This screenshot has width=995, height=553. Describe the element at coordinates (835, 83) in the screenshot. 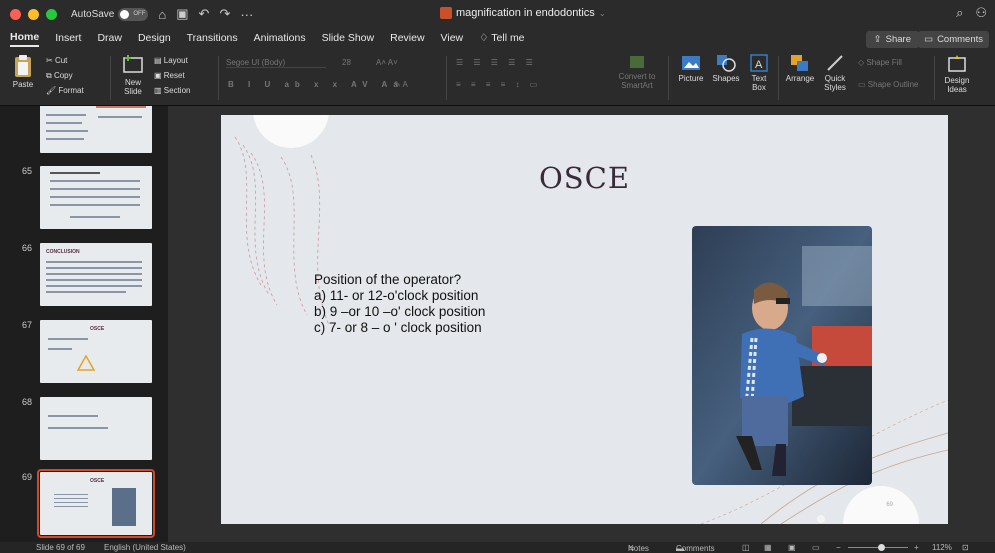

I see `quick-styles-label: Quick Styles` at that location.